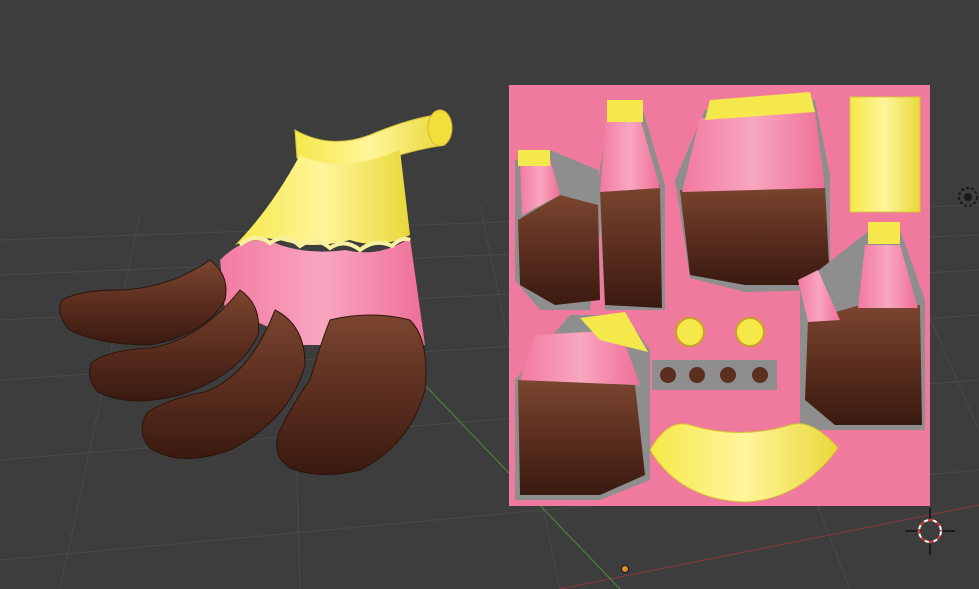  I want to click on uv-circle-right, so click(750, 332).